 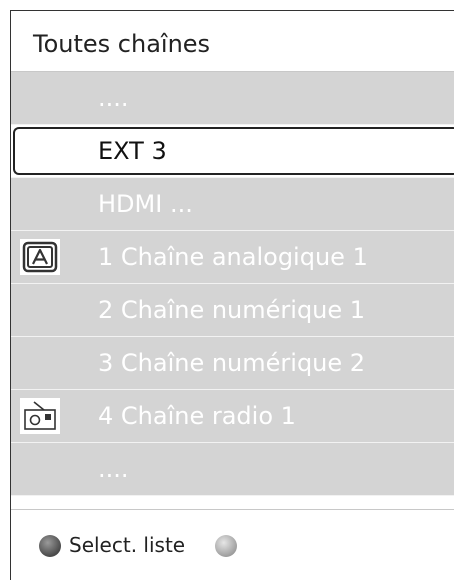 I want to click on list-item-label: 2 Chaîne numérique 1, so click(x=232, y=310).